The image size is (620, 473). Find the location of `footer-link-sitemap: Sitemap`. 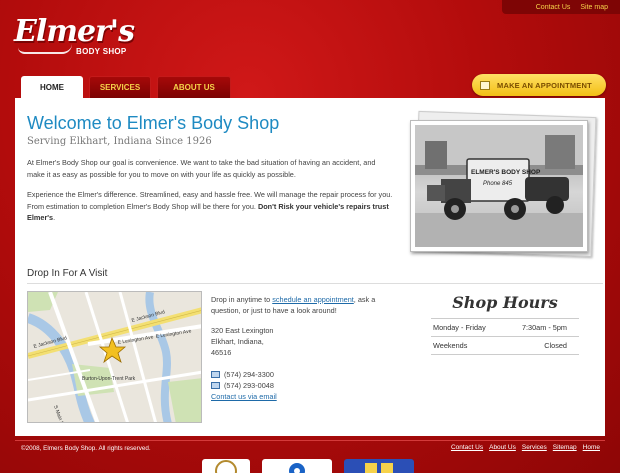

footer-link-sitemap: Sitemap is located at coordinates (565, 447).